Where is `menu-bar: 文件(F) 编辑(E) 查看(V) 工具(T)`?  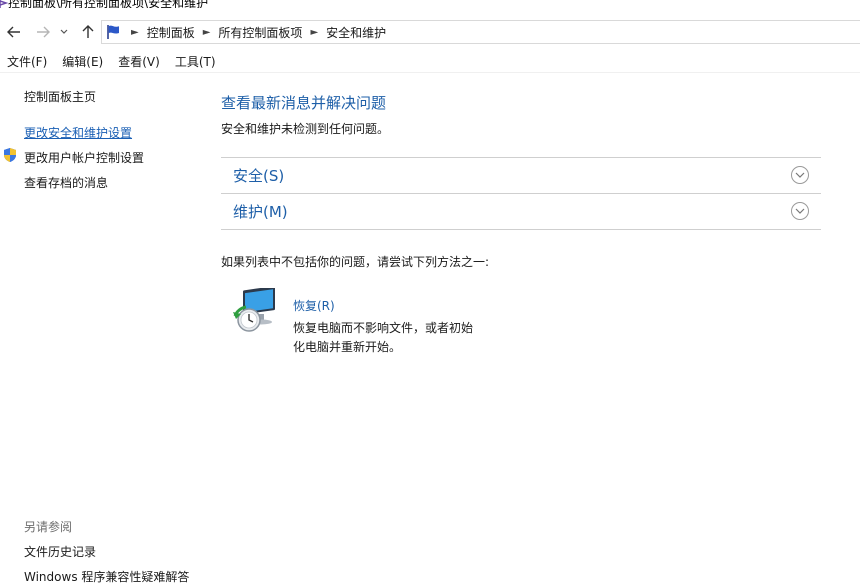 menu-bar: 文件(F) 编辑(E) 查看(V) 工具(T) is located at coordinates (430, 61).